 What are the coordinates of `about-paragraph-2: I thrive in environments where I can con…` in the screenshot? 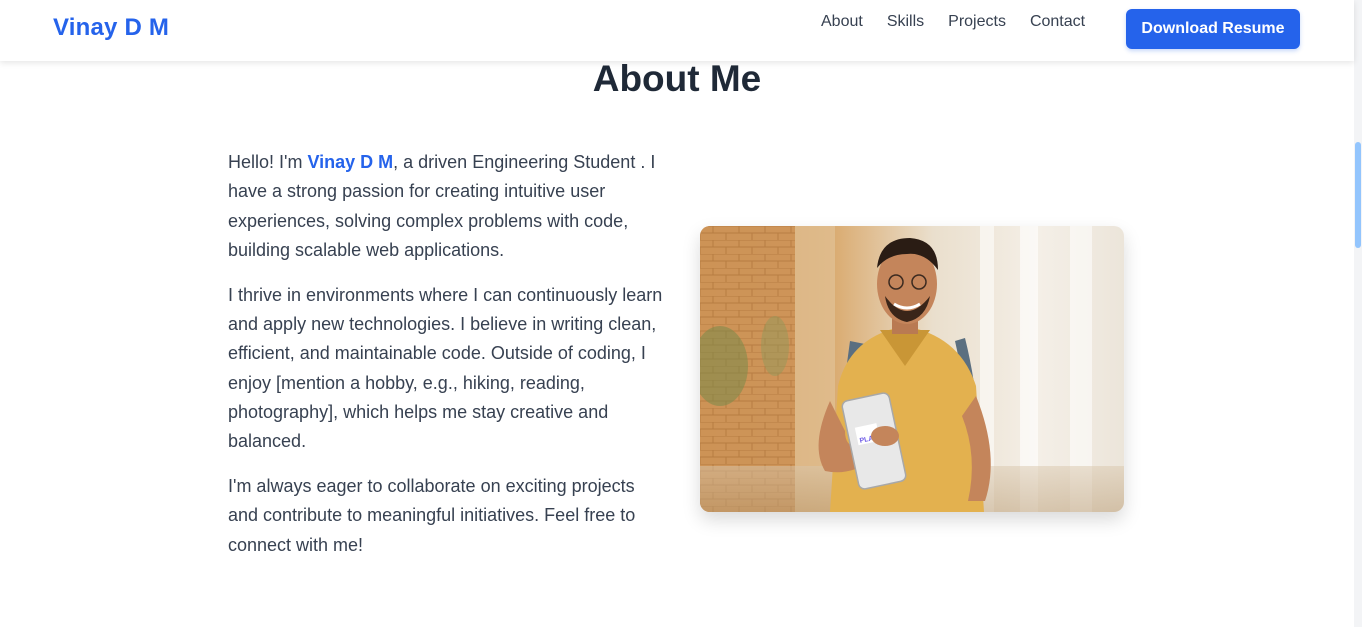 It's located at (445, 368).